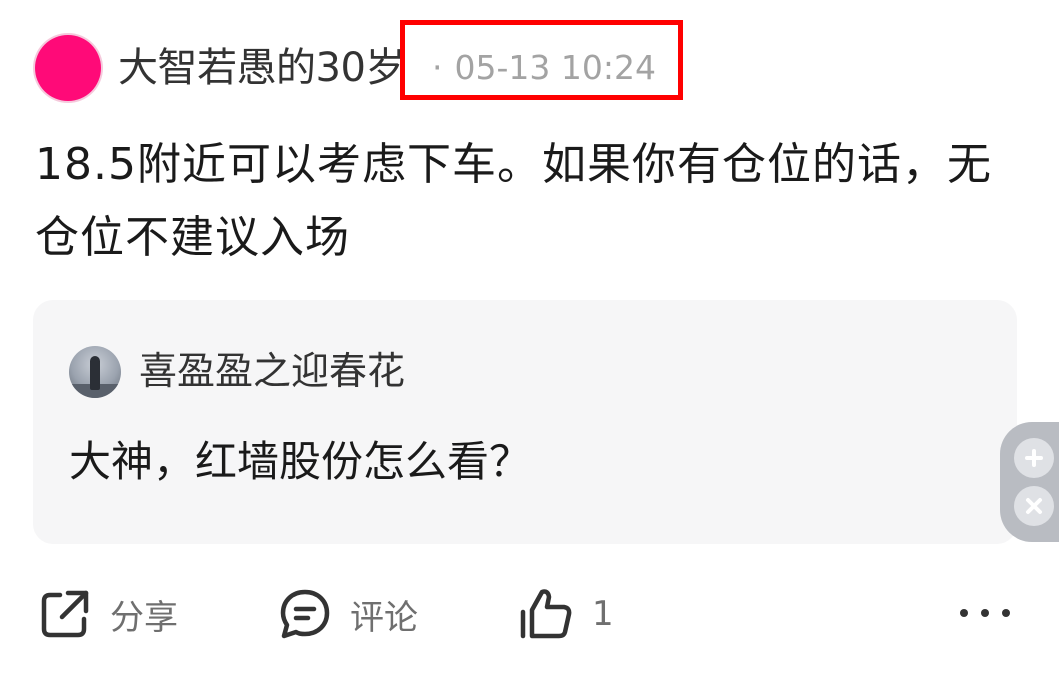 This screenshot has height=678, width=1059. I want to click on share-icon, so click(65, 614).